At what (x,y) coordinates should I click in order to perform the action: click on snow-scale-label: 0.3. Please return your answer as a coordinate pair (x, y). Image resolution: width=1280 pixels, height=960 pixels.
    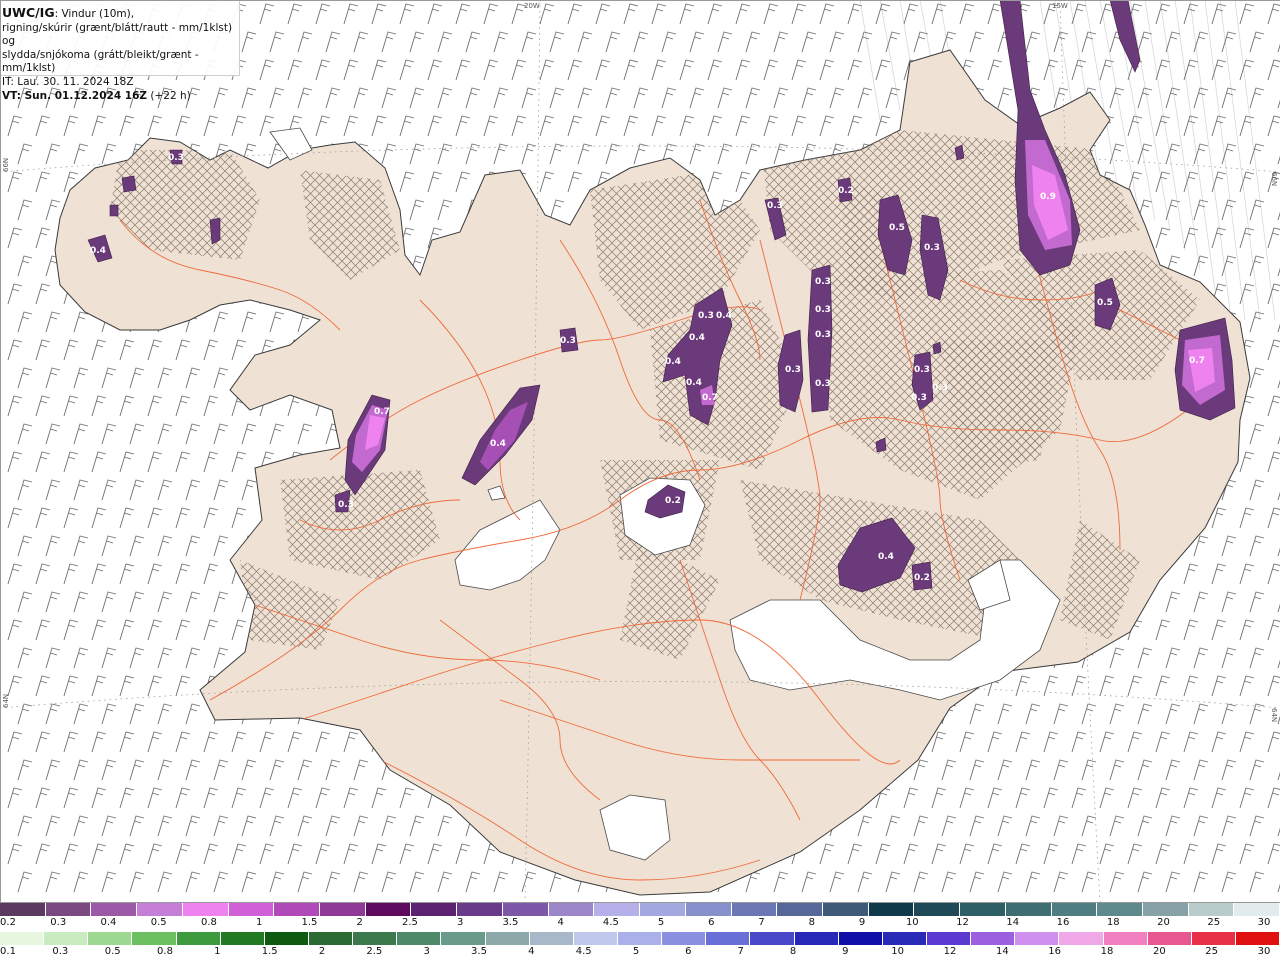
    Looking at the image, I should click on (58, 922).